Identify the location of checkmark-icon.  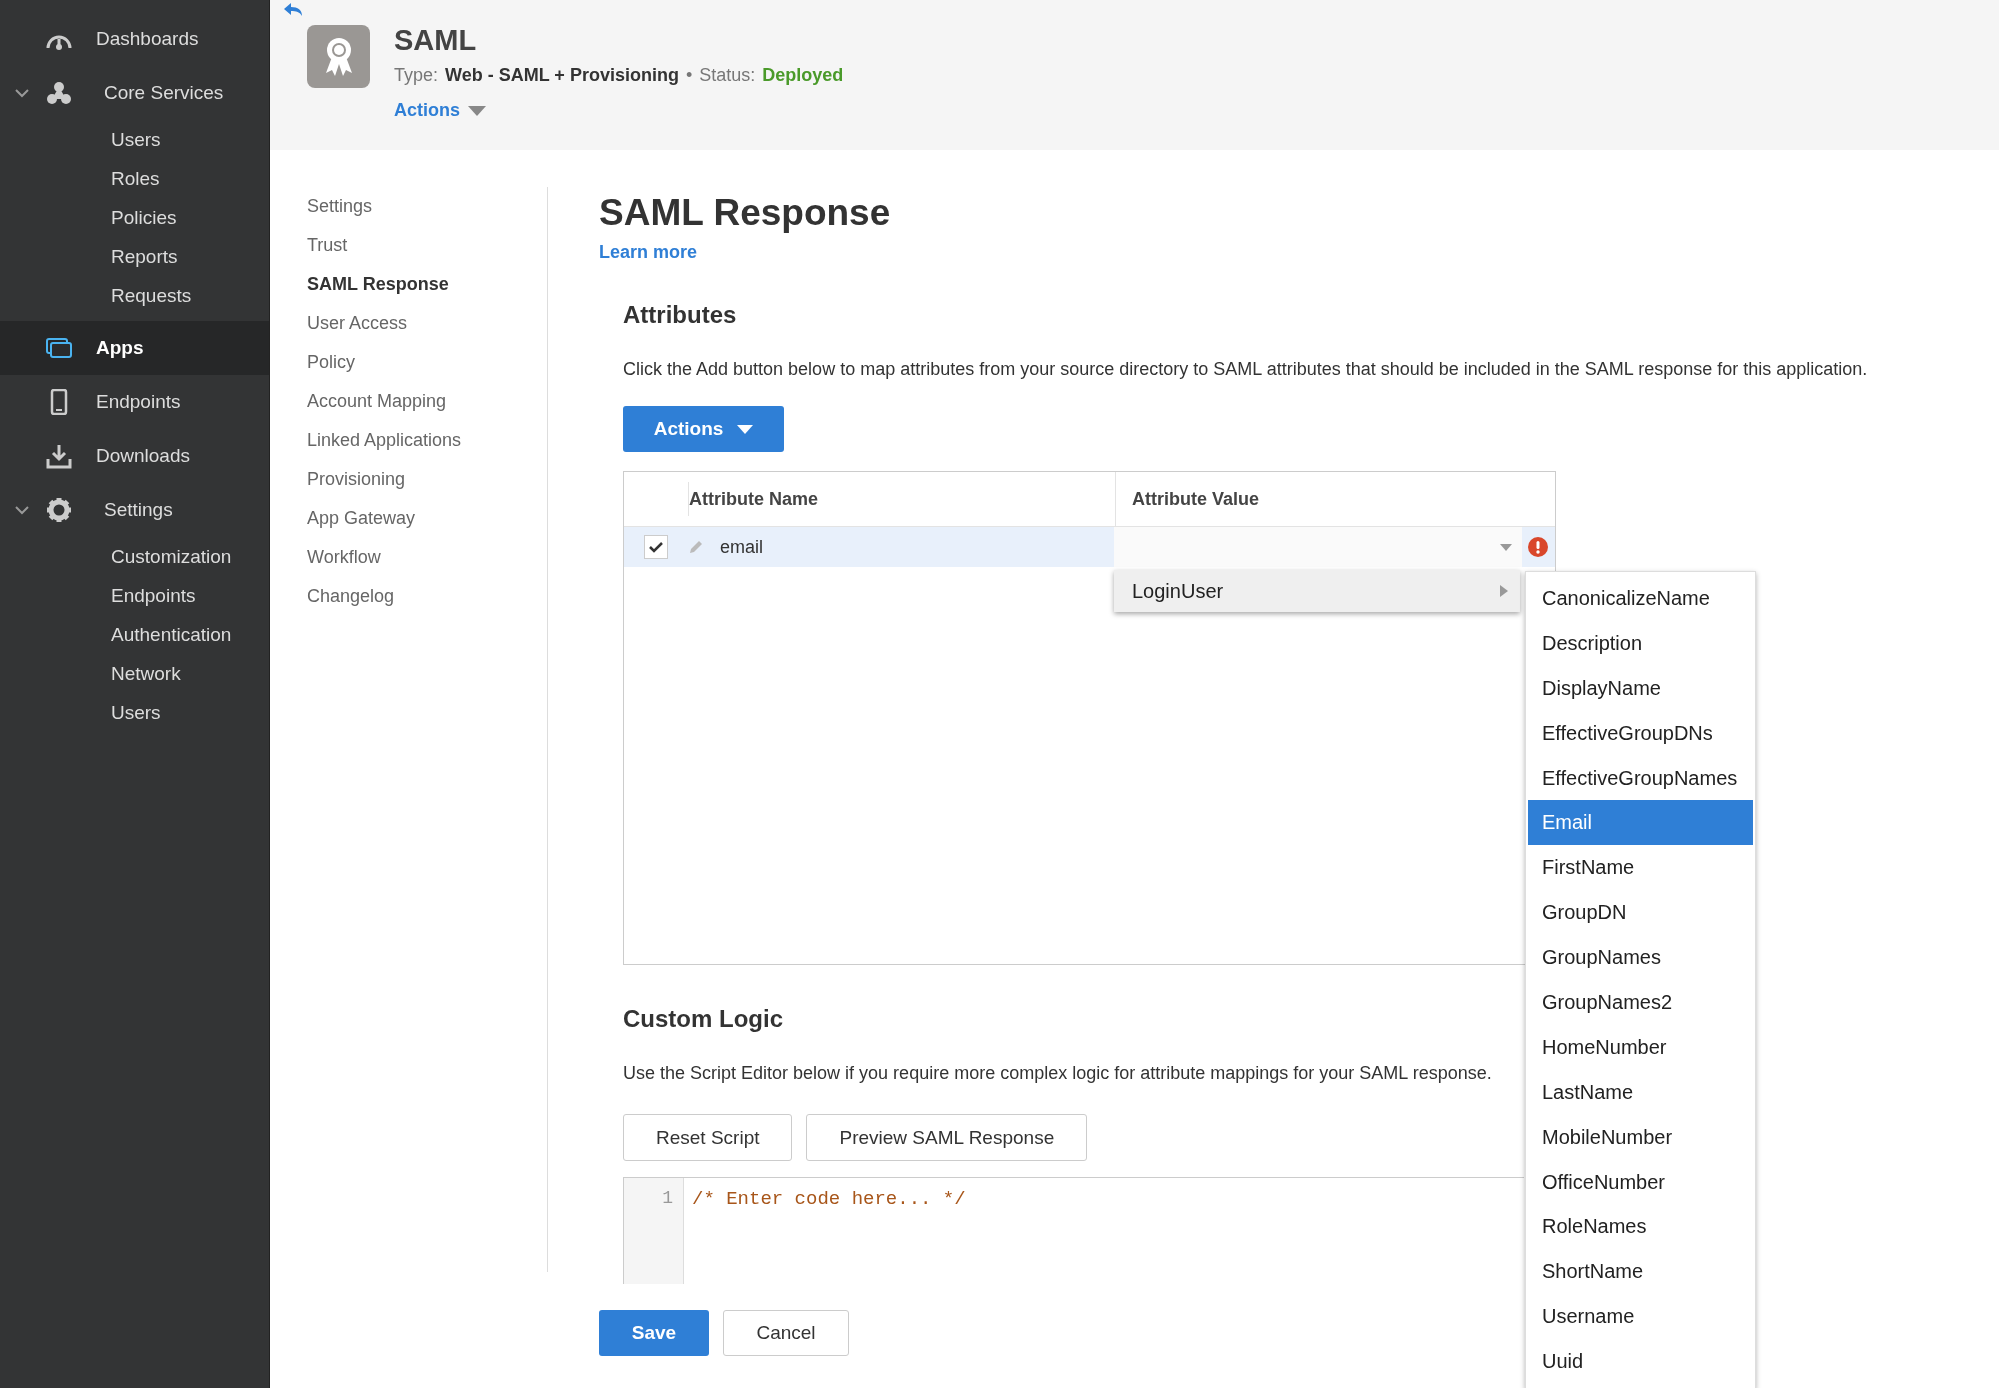
(656, 547).